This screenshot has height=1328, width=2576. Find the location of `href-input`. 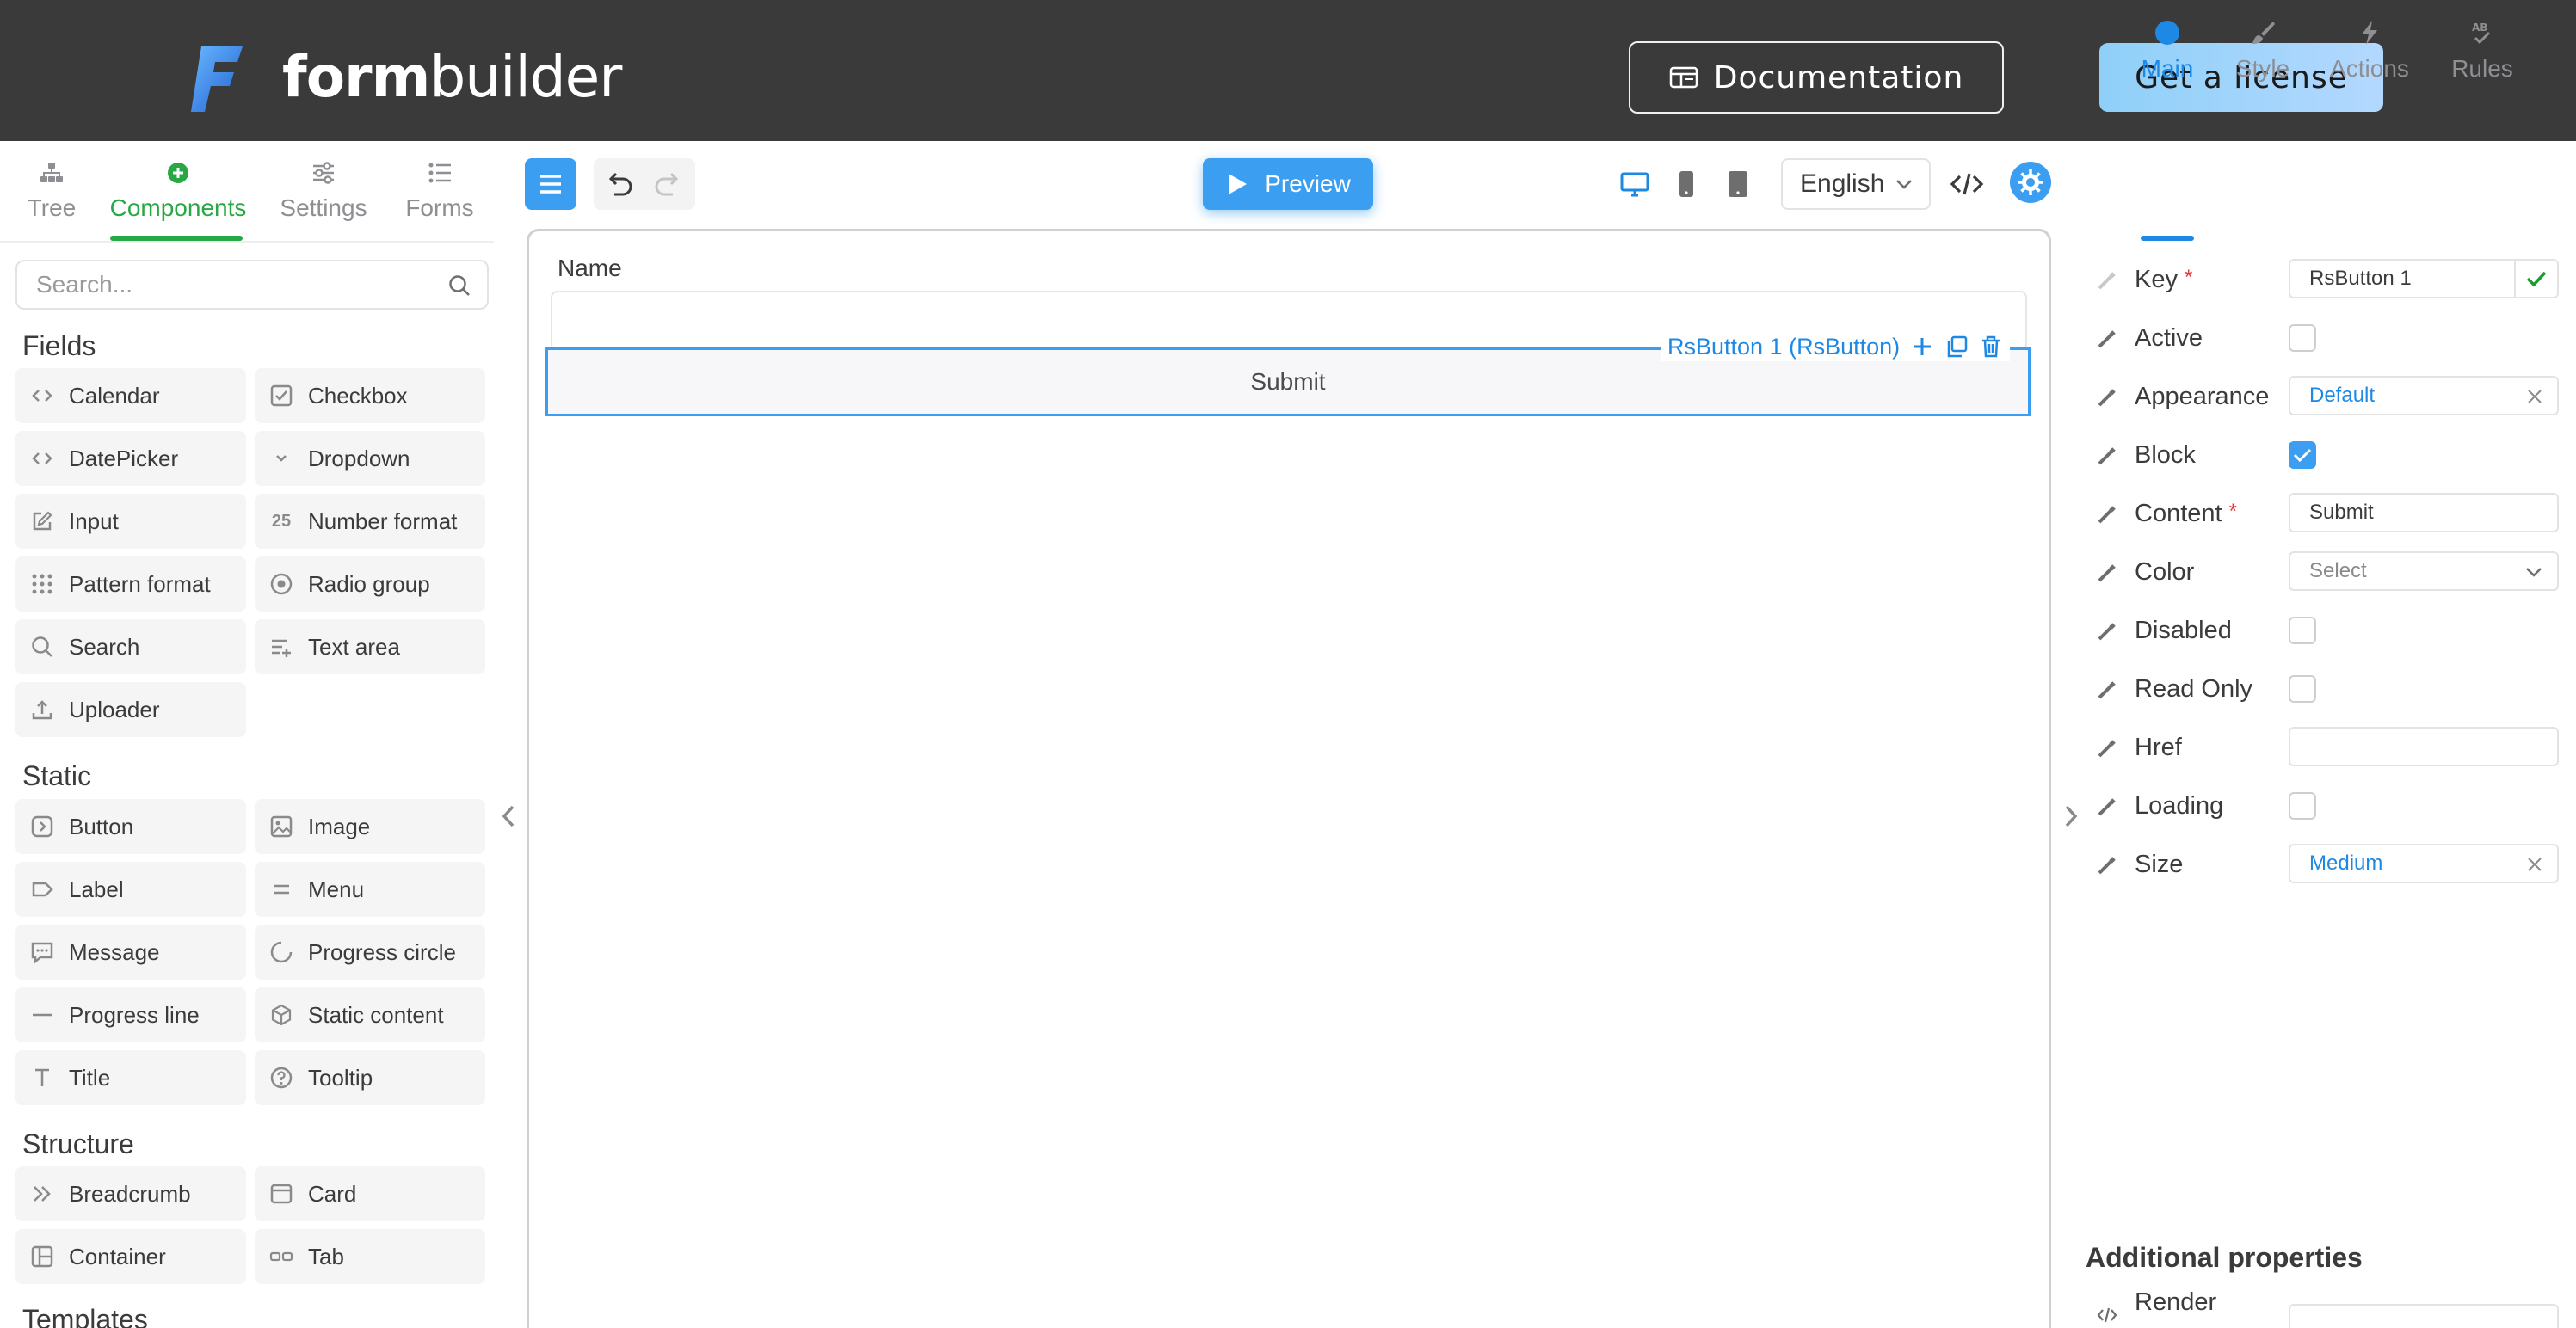

href-input is located at coordinates (2424, 746).